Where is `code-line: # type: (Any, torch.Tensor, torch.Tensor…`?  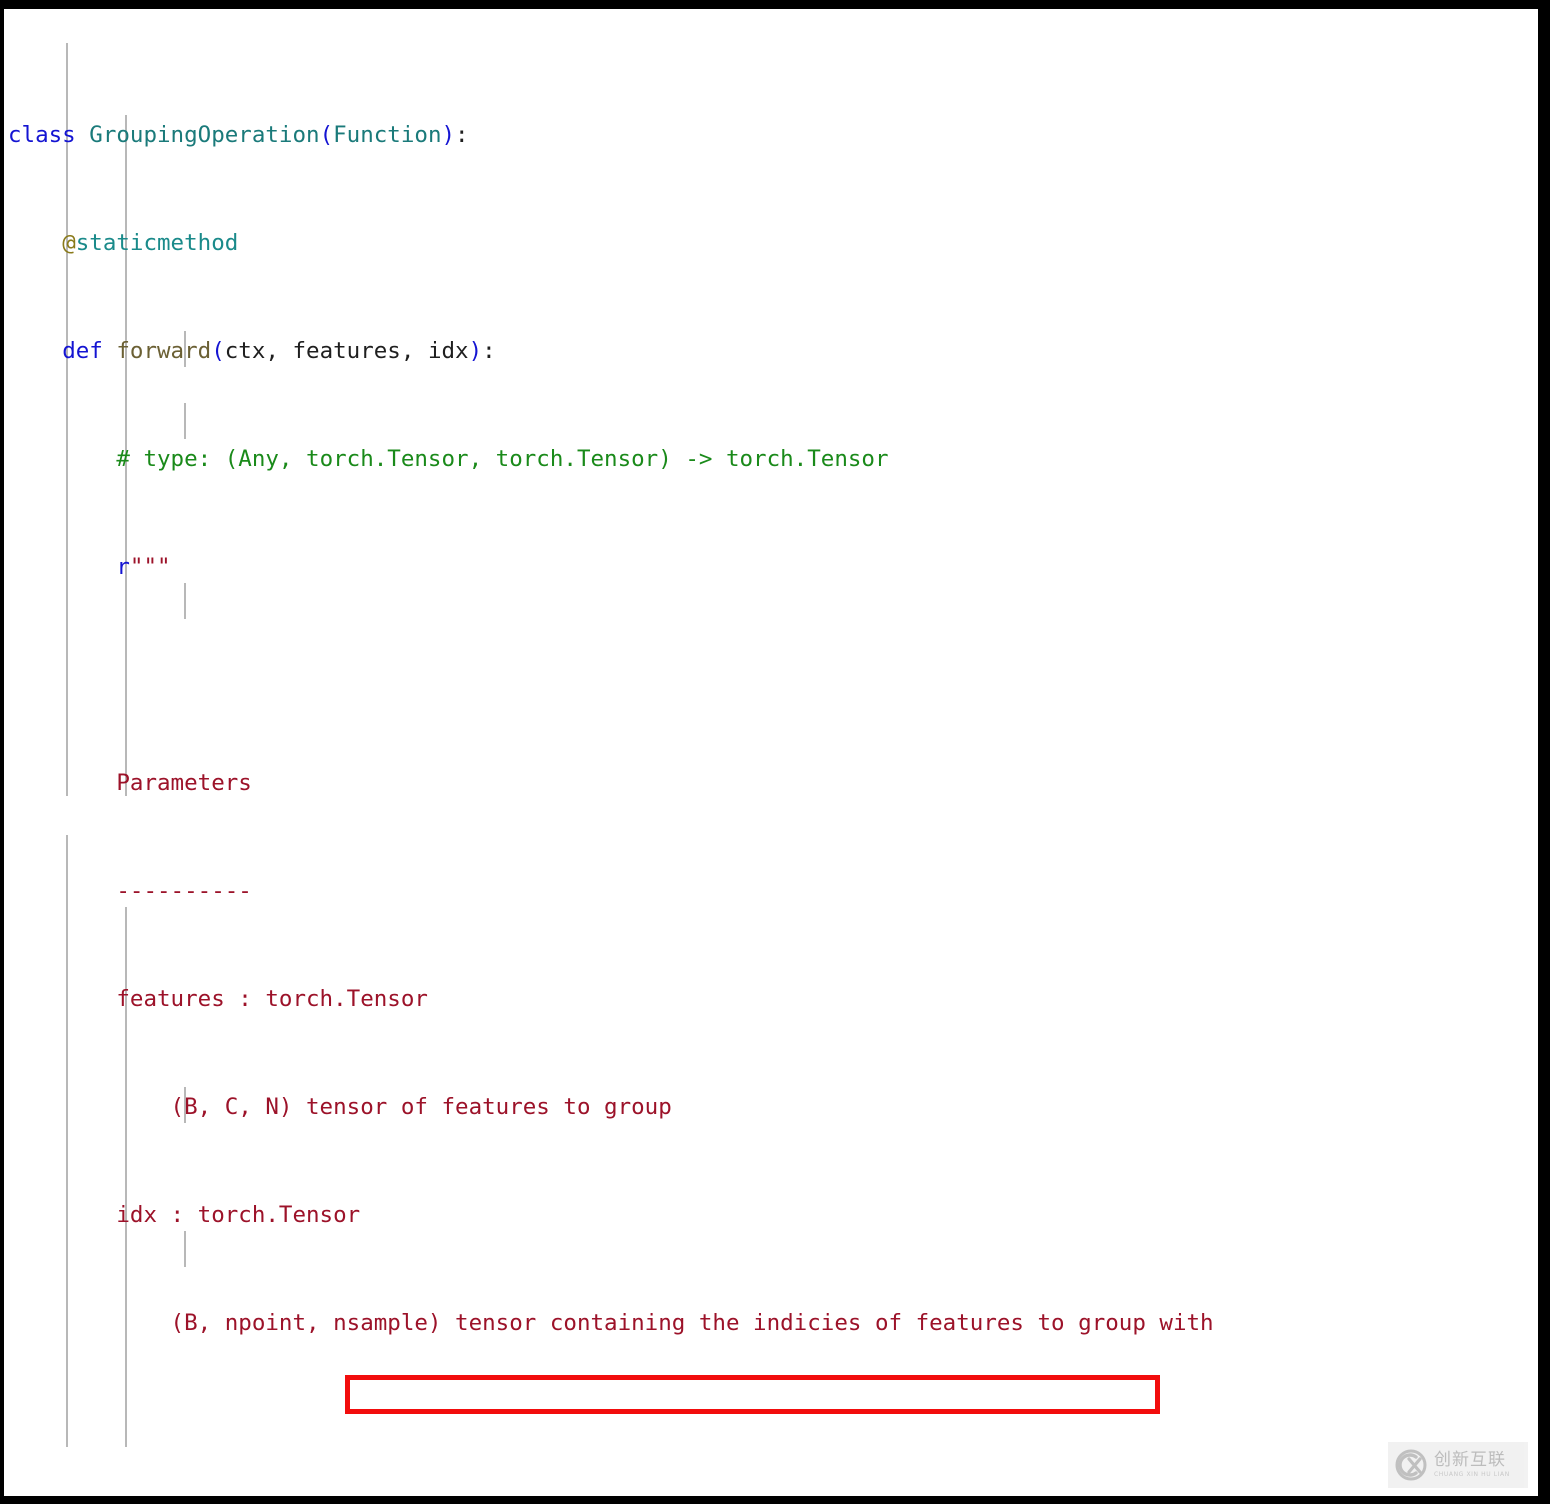
code-line: # type: (Any, torch.Tensor, torch.Tensor… is located at coordinates (502, 459).